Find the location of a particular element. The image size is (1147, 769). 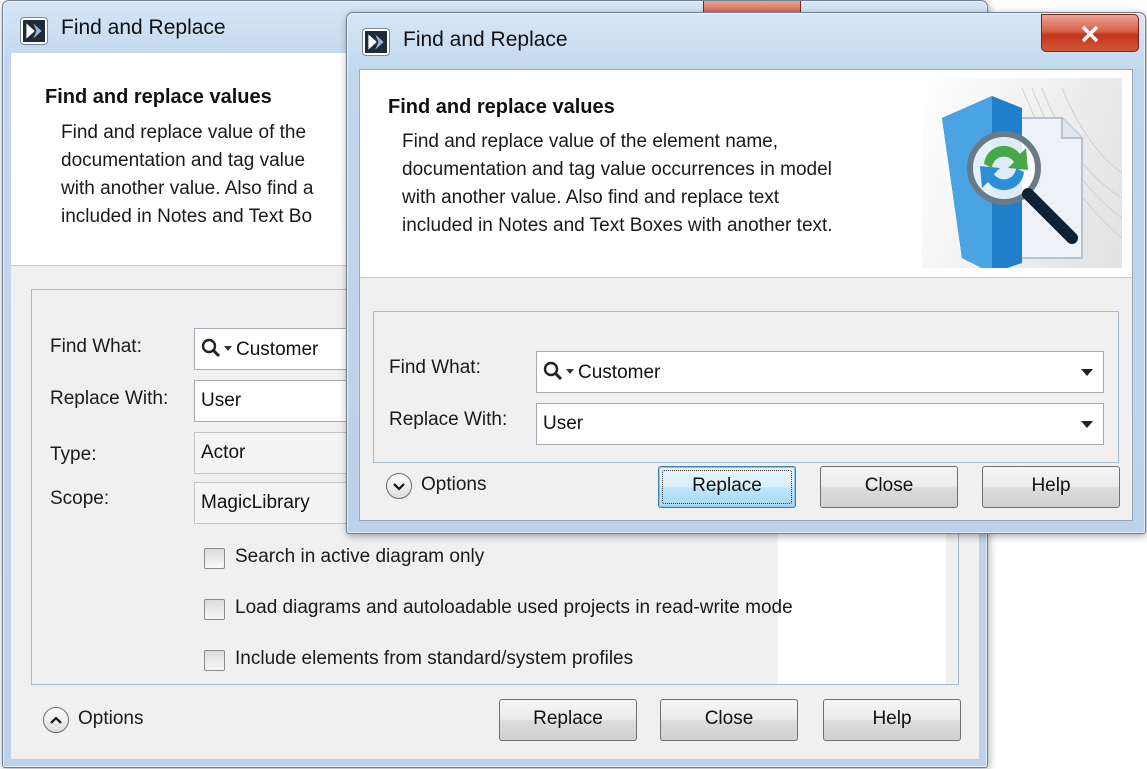

desc-line: Find and replace value of the is located at coordinates (184, 132).